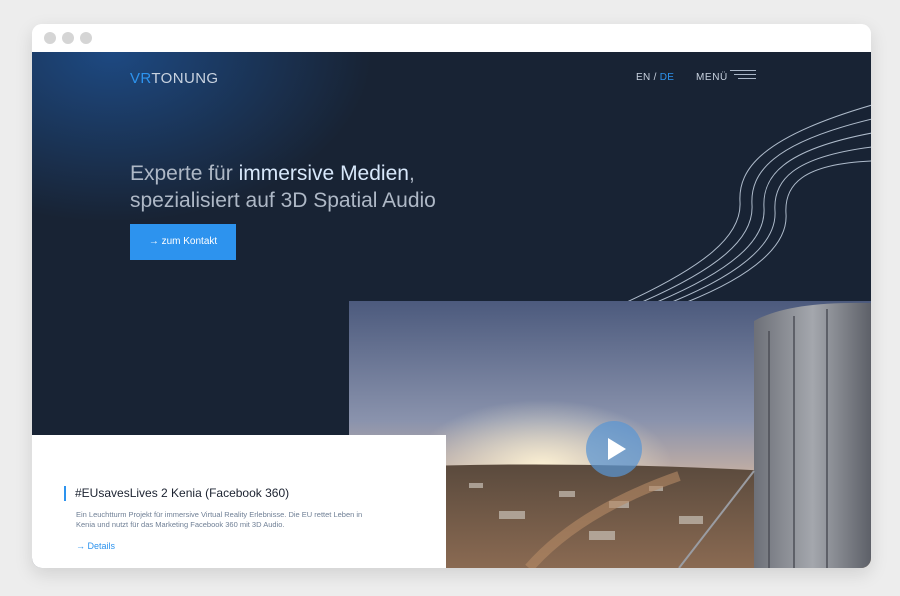  I want to click on details-link-label: Details, so click(101, 546).